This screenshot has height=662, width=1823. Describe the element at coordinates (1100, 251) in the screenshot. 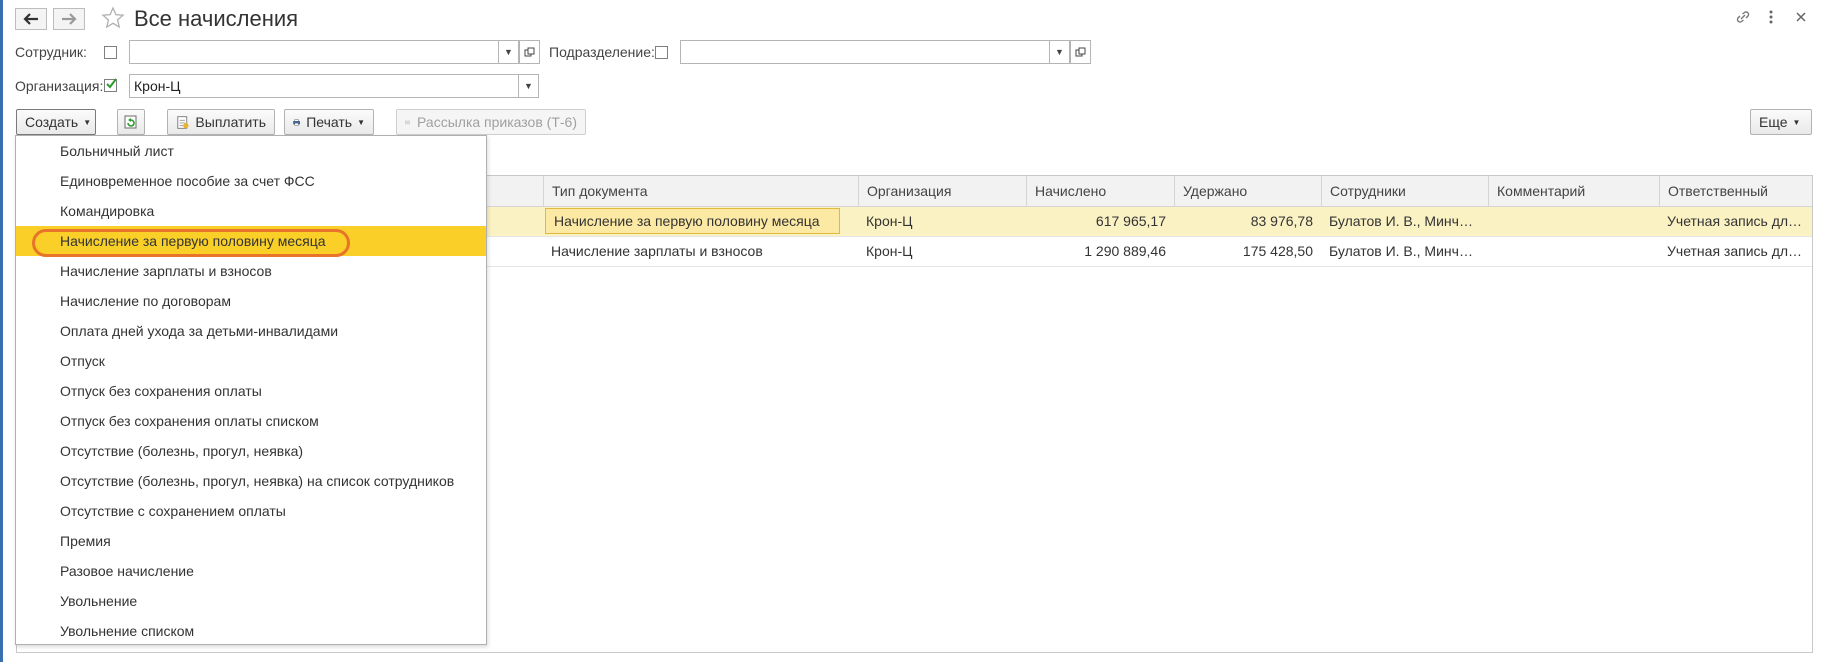

I see `cell-accrued: 1 290 889,46` at that location.